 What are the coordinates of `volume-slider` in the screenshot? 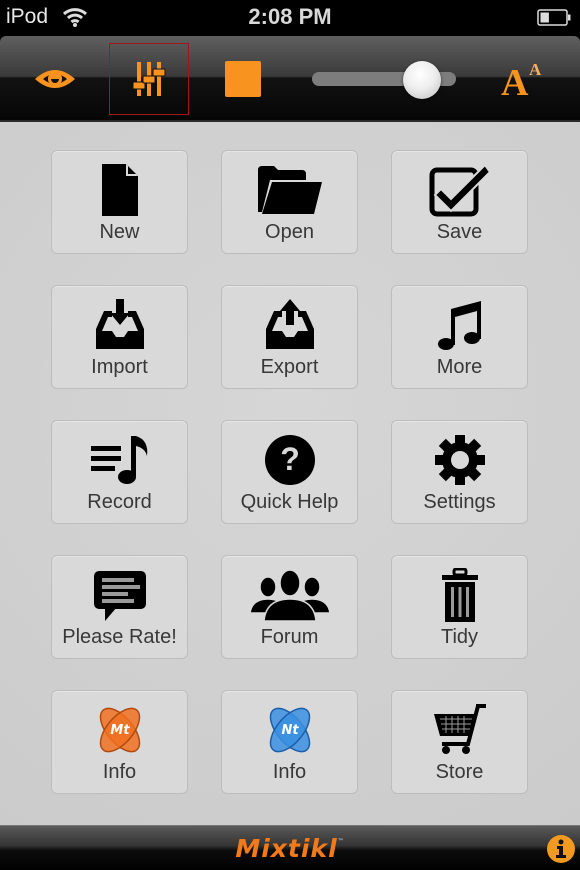 It's located at (384, 80).